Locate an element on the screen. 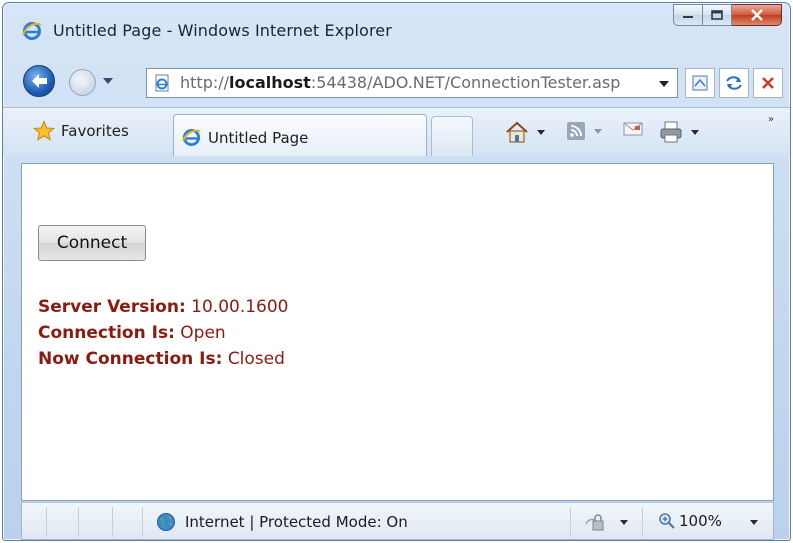 Image resolution: width=793 pixels, height=543 pixels. tab-bar: Favorites Untitled Page » is located at coordinates (396, 131).